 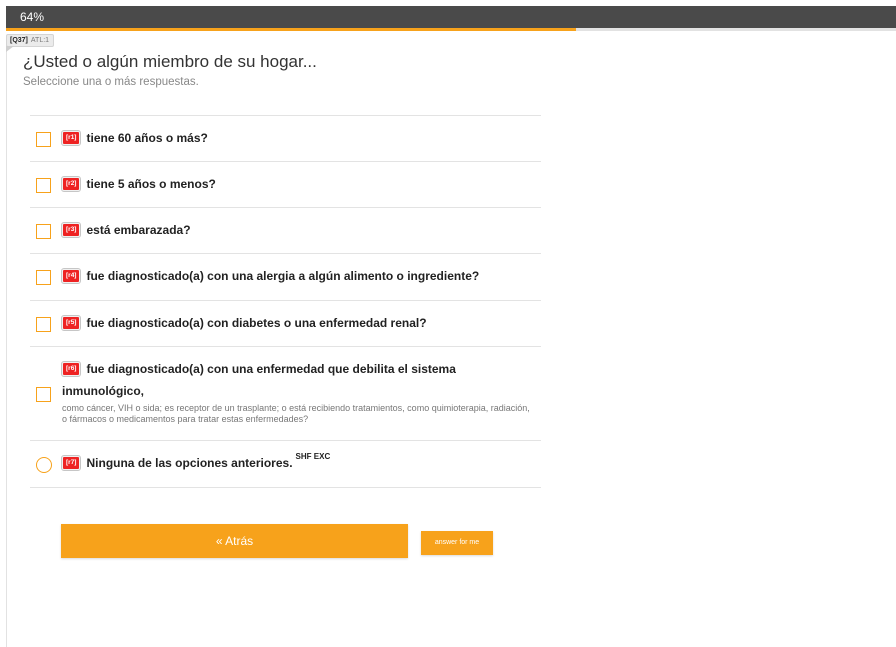 I want to click on answer-code-r6: [r6], so click(x=71, y=368).